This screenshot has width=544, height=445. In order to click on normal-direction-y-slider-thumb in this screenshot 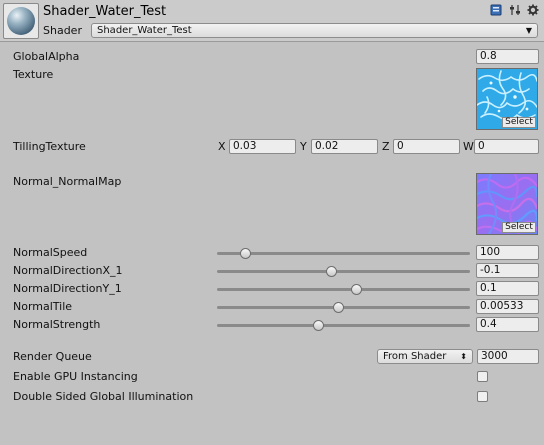, I will do `click(357, 289)`.